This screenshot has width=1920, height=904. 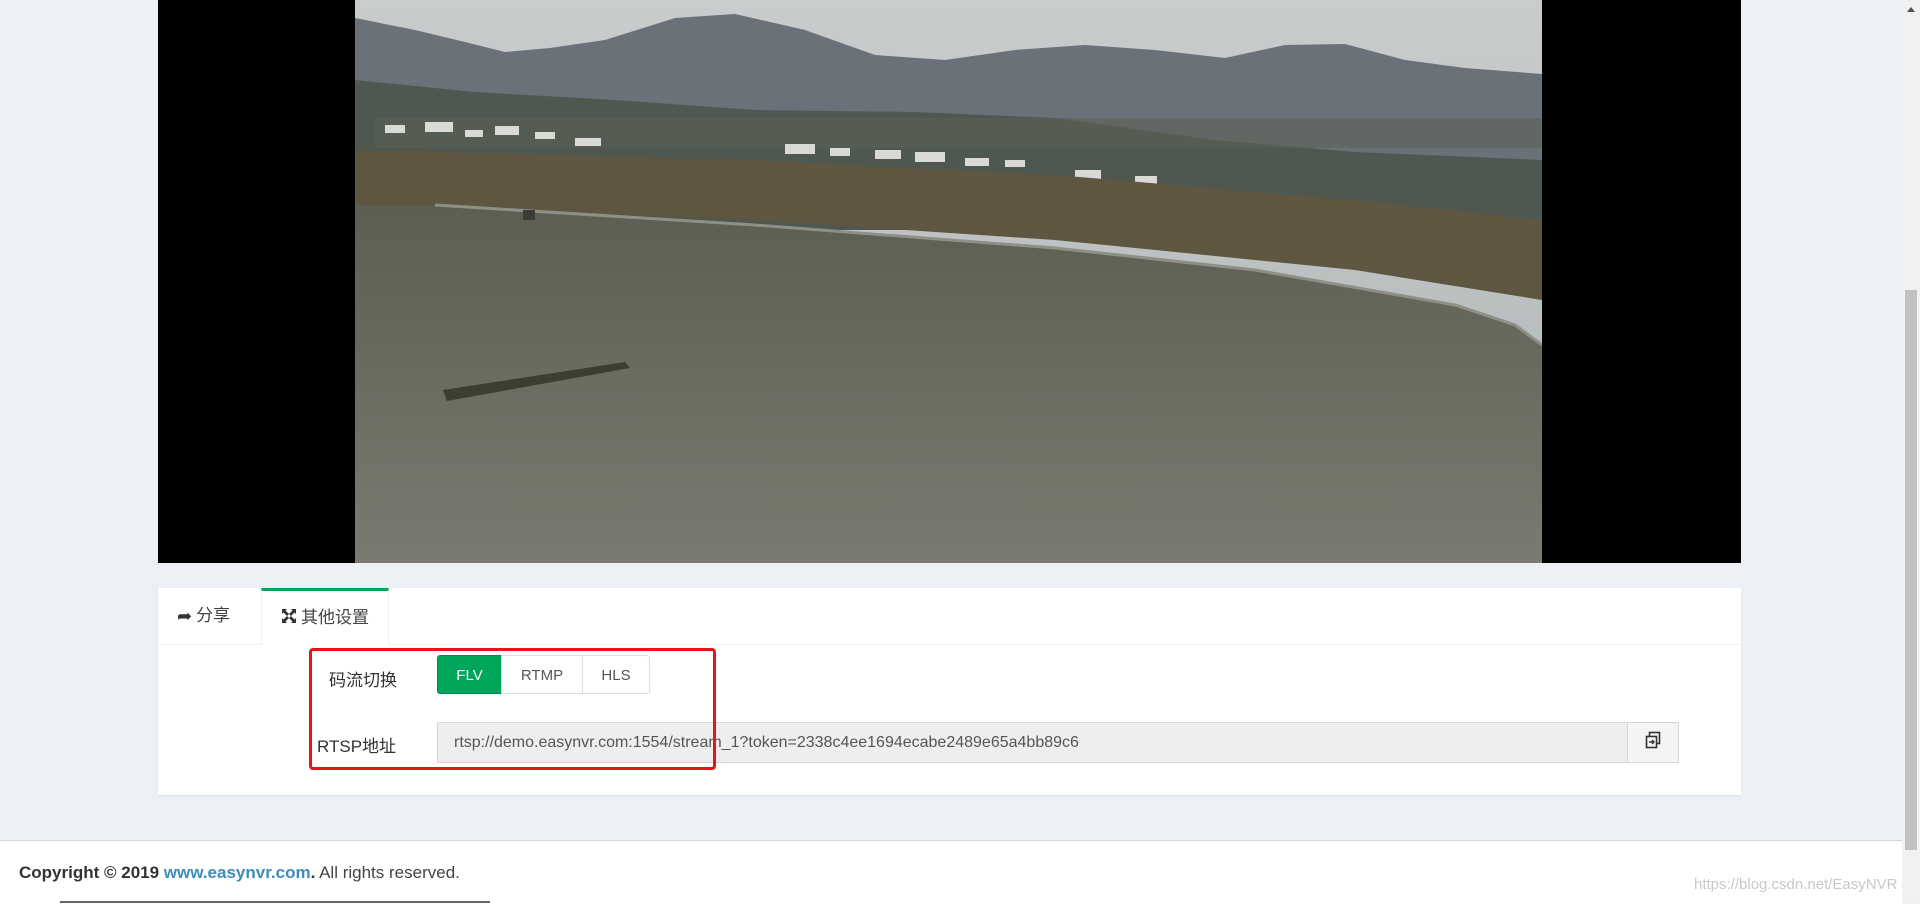 I want to click on copy-button, so click(x=1652, y=742).